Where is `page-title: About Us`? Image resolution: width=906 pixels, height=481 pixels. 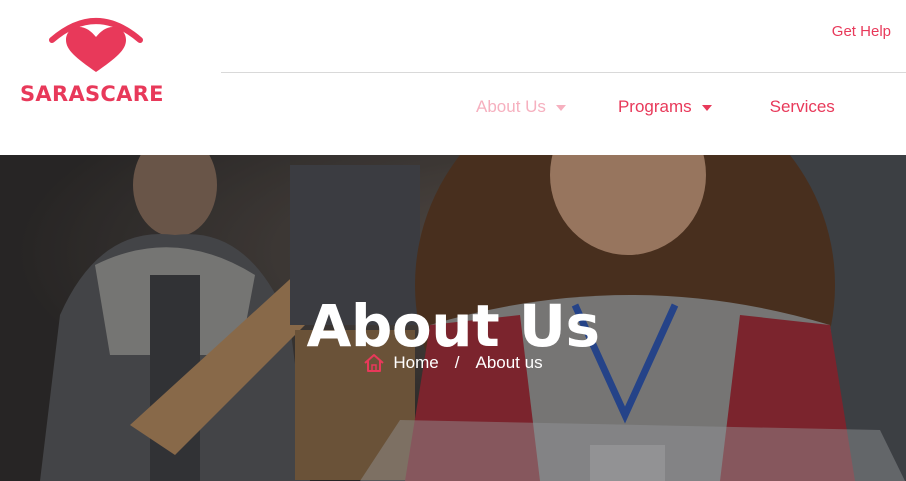 page-title: About Us is located at coordinates (453, 325).